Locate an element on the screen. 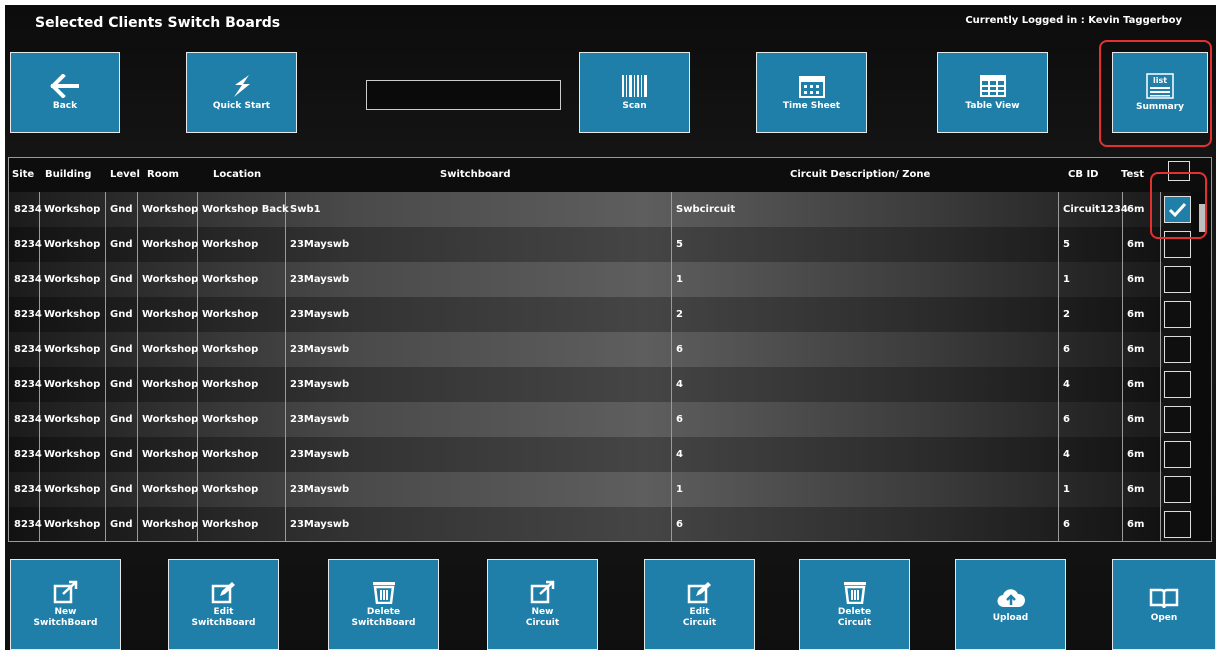 This screenshot has width=1221, height=655. col-site: Site is located at coordinates (23, 174).